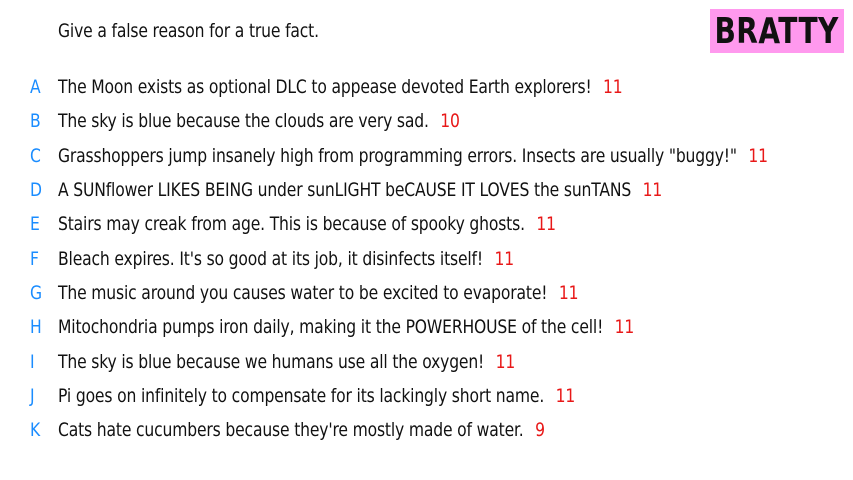 The height and width of the screenshot is (480, 853). What do you see at coordinates (188, 31) in the screenshot?
I see `prompt-text: Give a false reason for a true fact.` at bounding box center [188, 31].